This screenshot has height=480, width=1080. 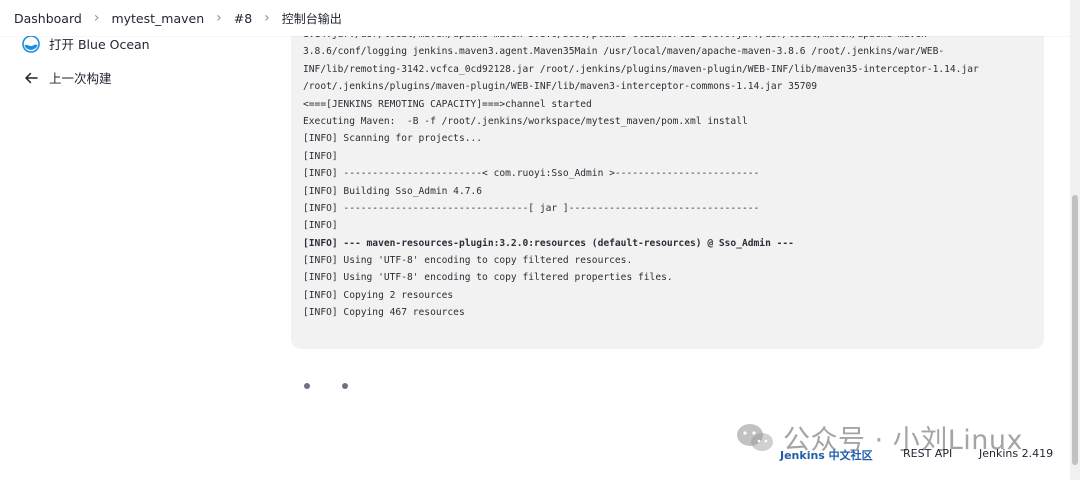 I want to click on page-scrollbar, so click(x=1075, y=240).